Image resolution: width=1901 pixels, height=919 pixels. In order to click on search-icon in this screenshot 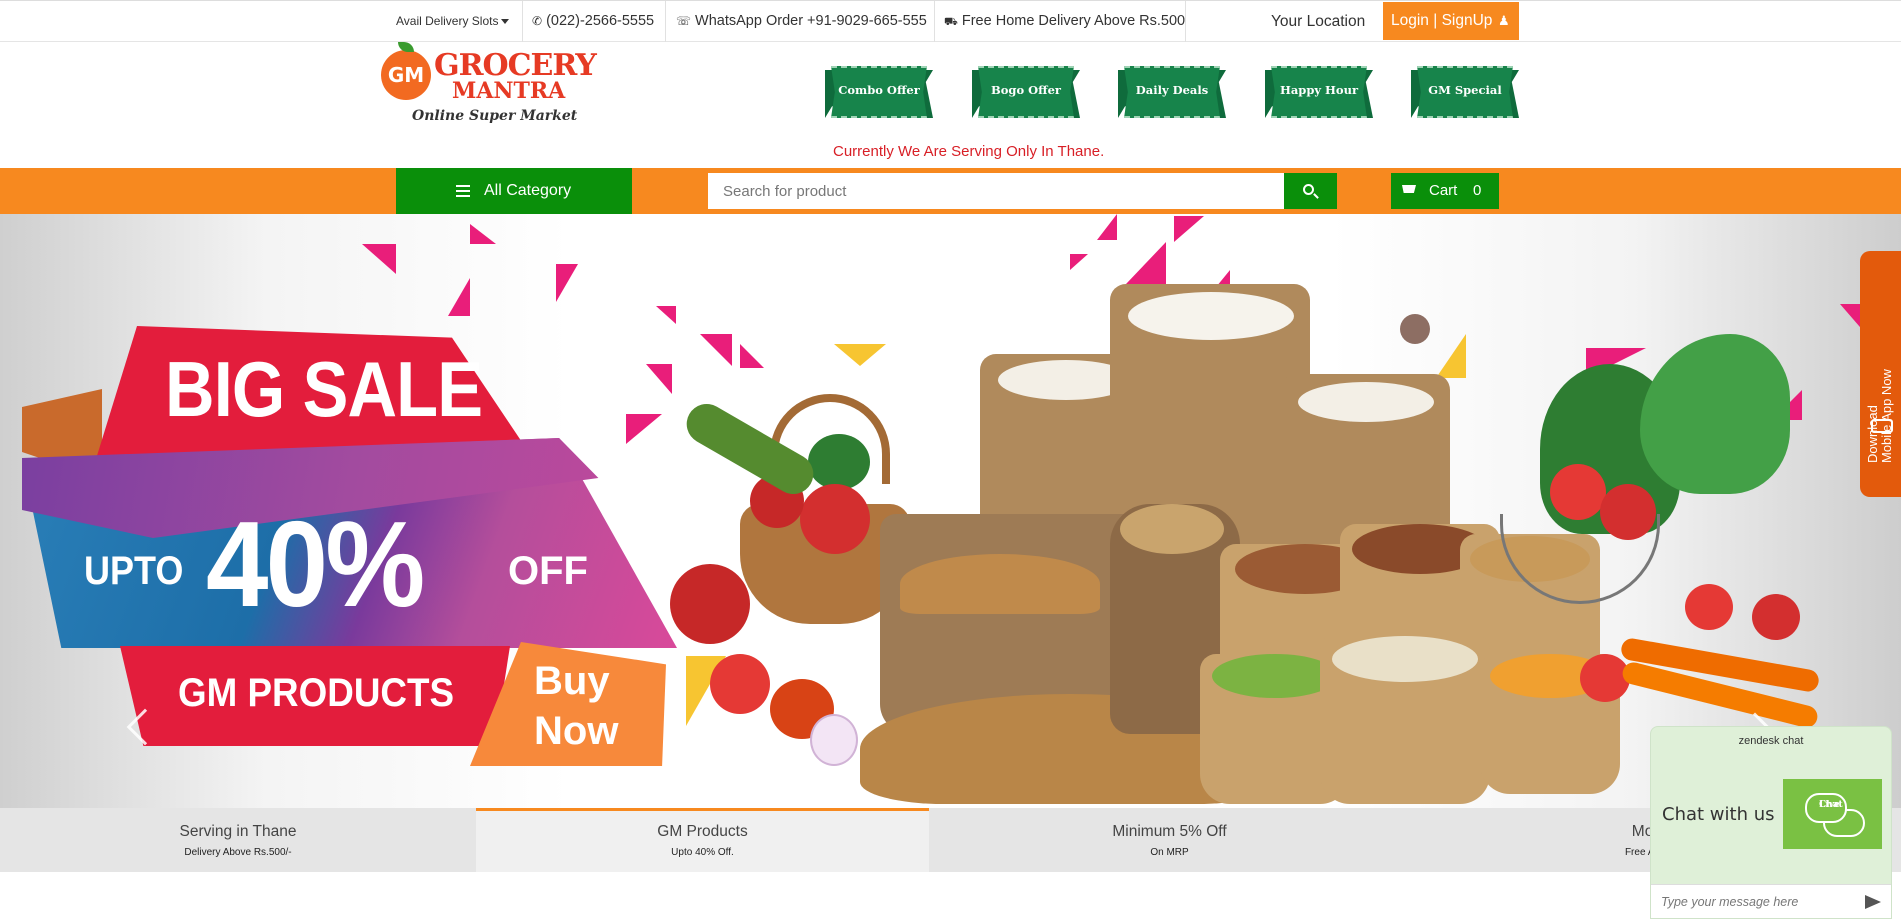, I will do `click(1308, 189)`.